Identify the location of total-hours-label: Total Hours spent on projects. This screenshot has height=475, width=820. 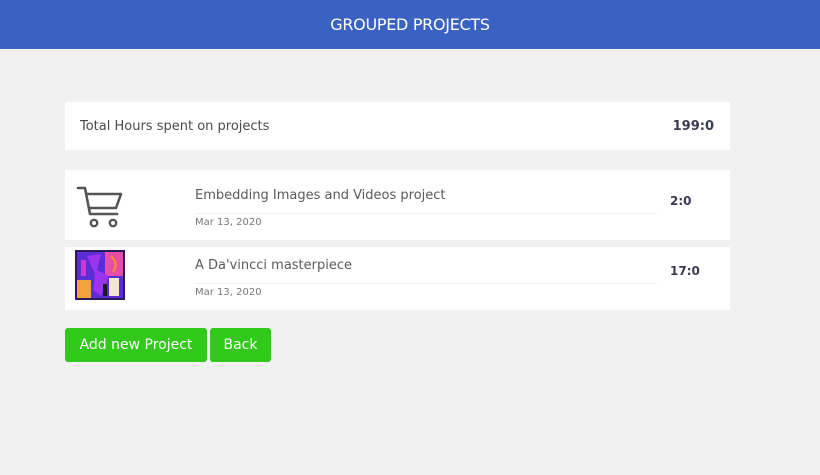
(175, 126).